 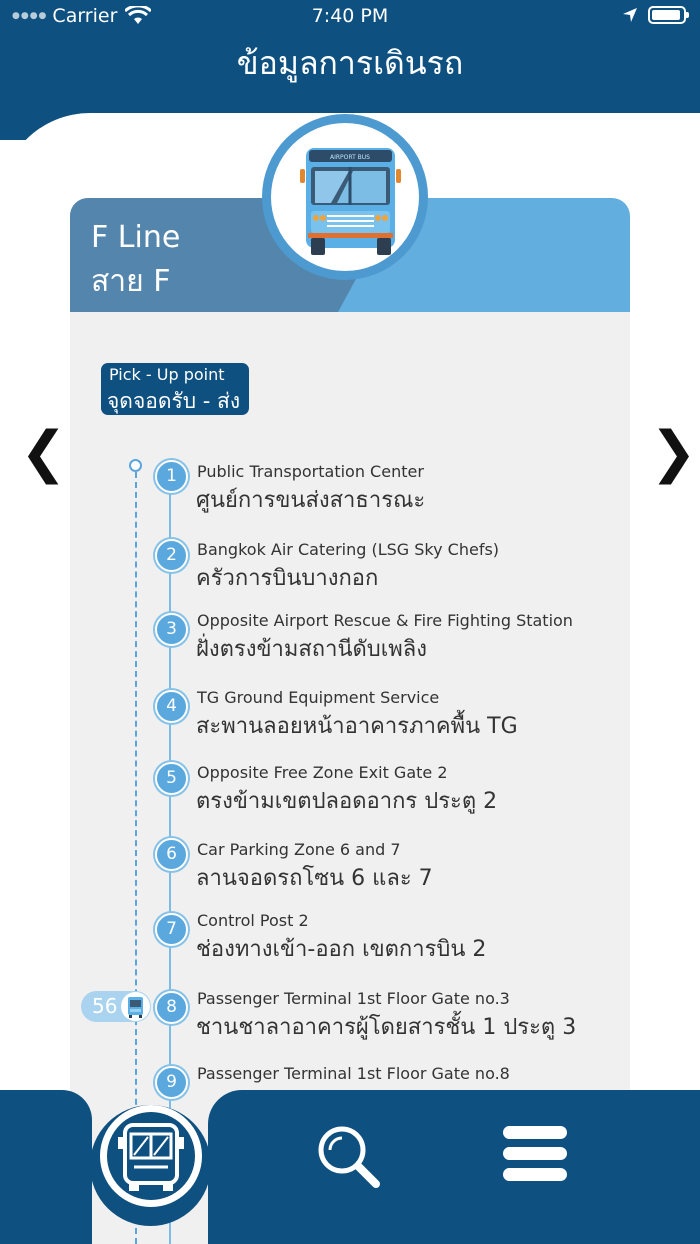 I want to click on stop-number: 8, so click(x=171, y=1007).